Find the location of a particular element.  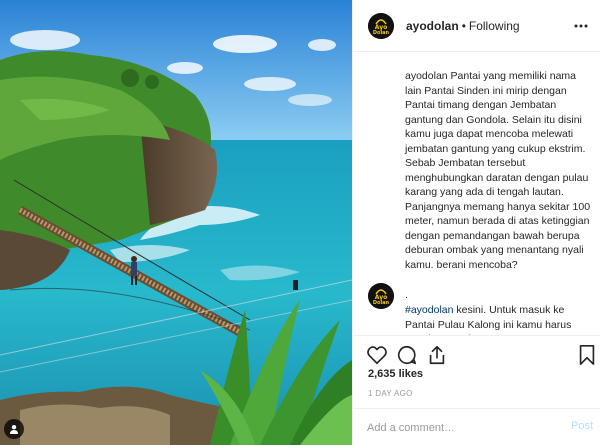

comment-input is located at coordinates (457, 428).